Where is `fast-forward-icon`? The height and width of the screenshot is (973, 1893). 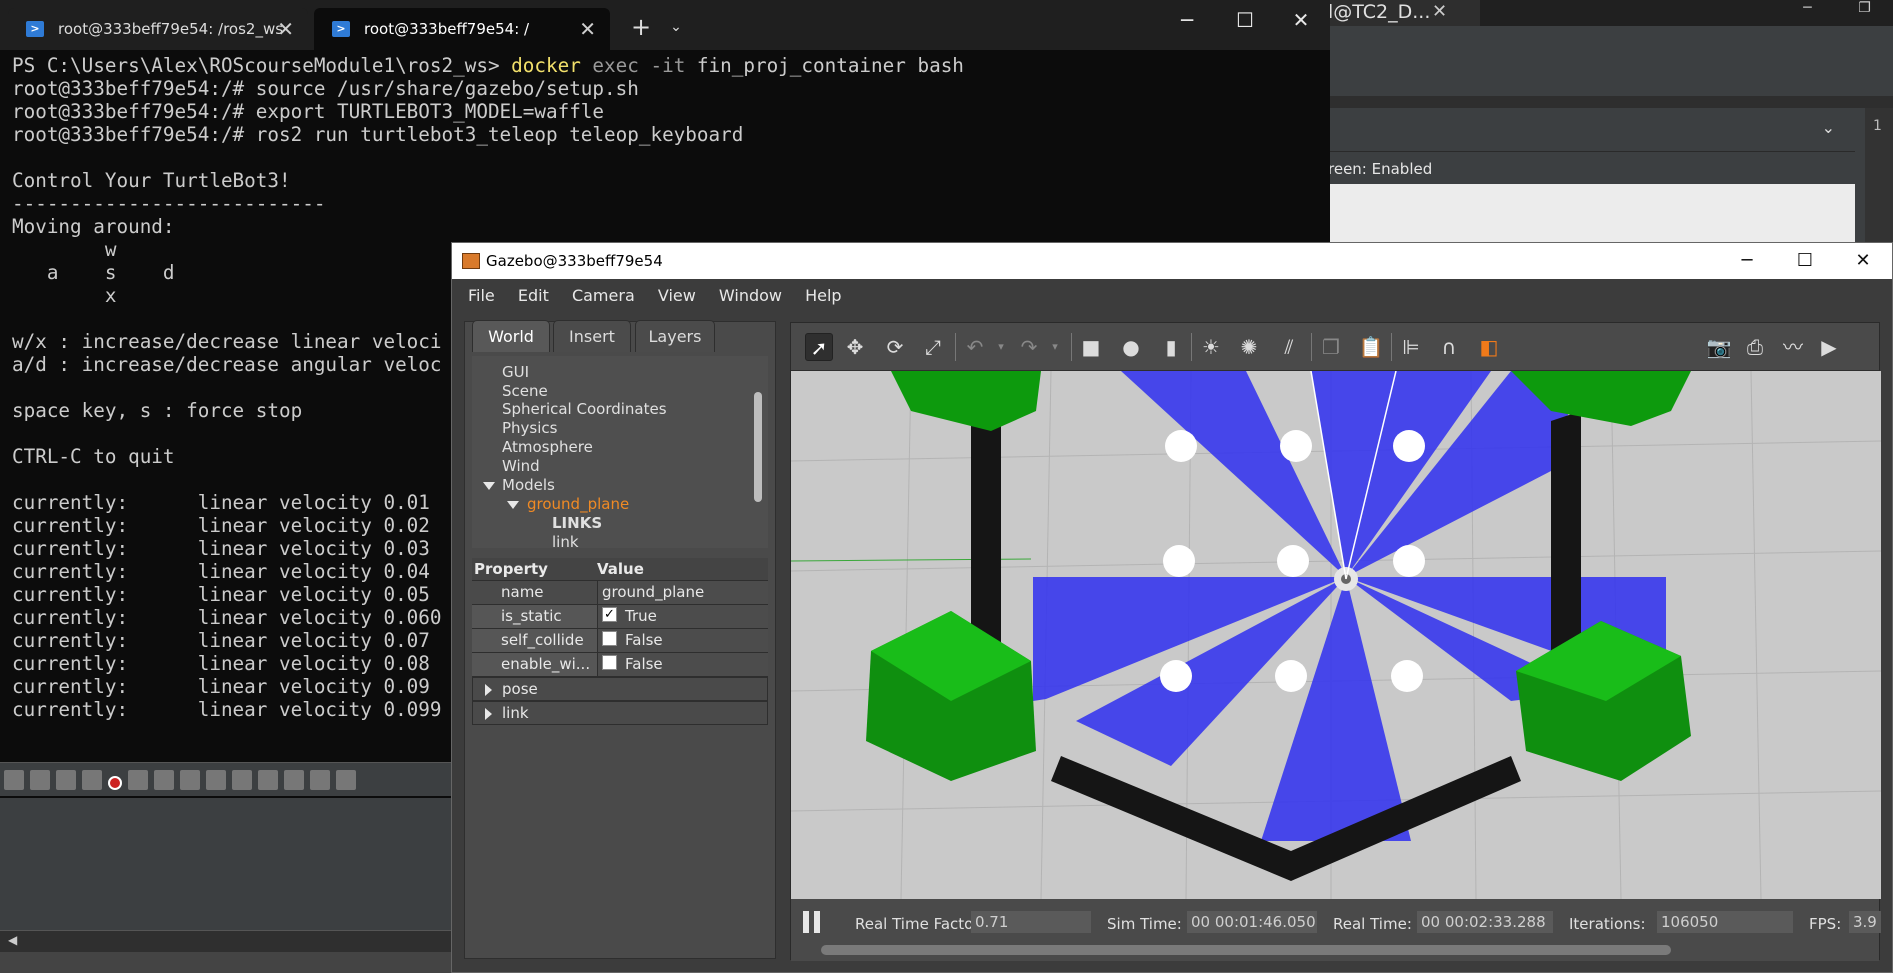 fast-forward-icon is located at coordinates (242, 780).